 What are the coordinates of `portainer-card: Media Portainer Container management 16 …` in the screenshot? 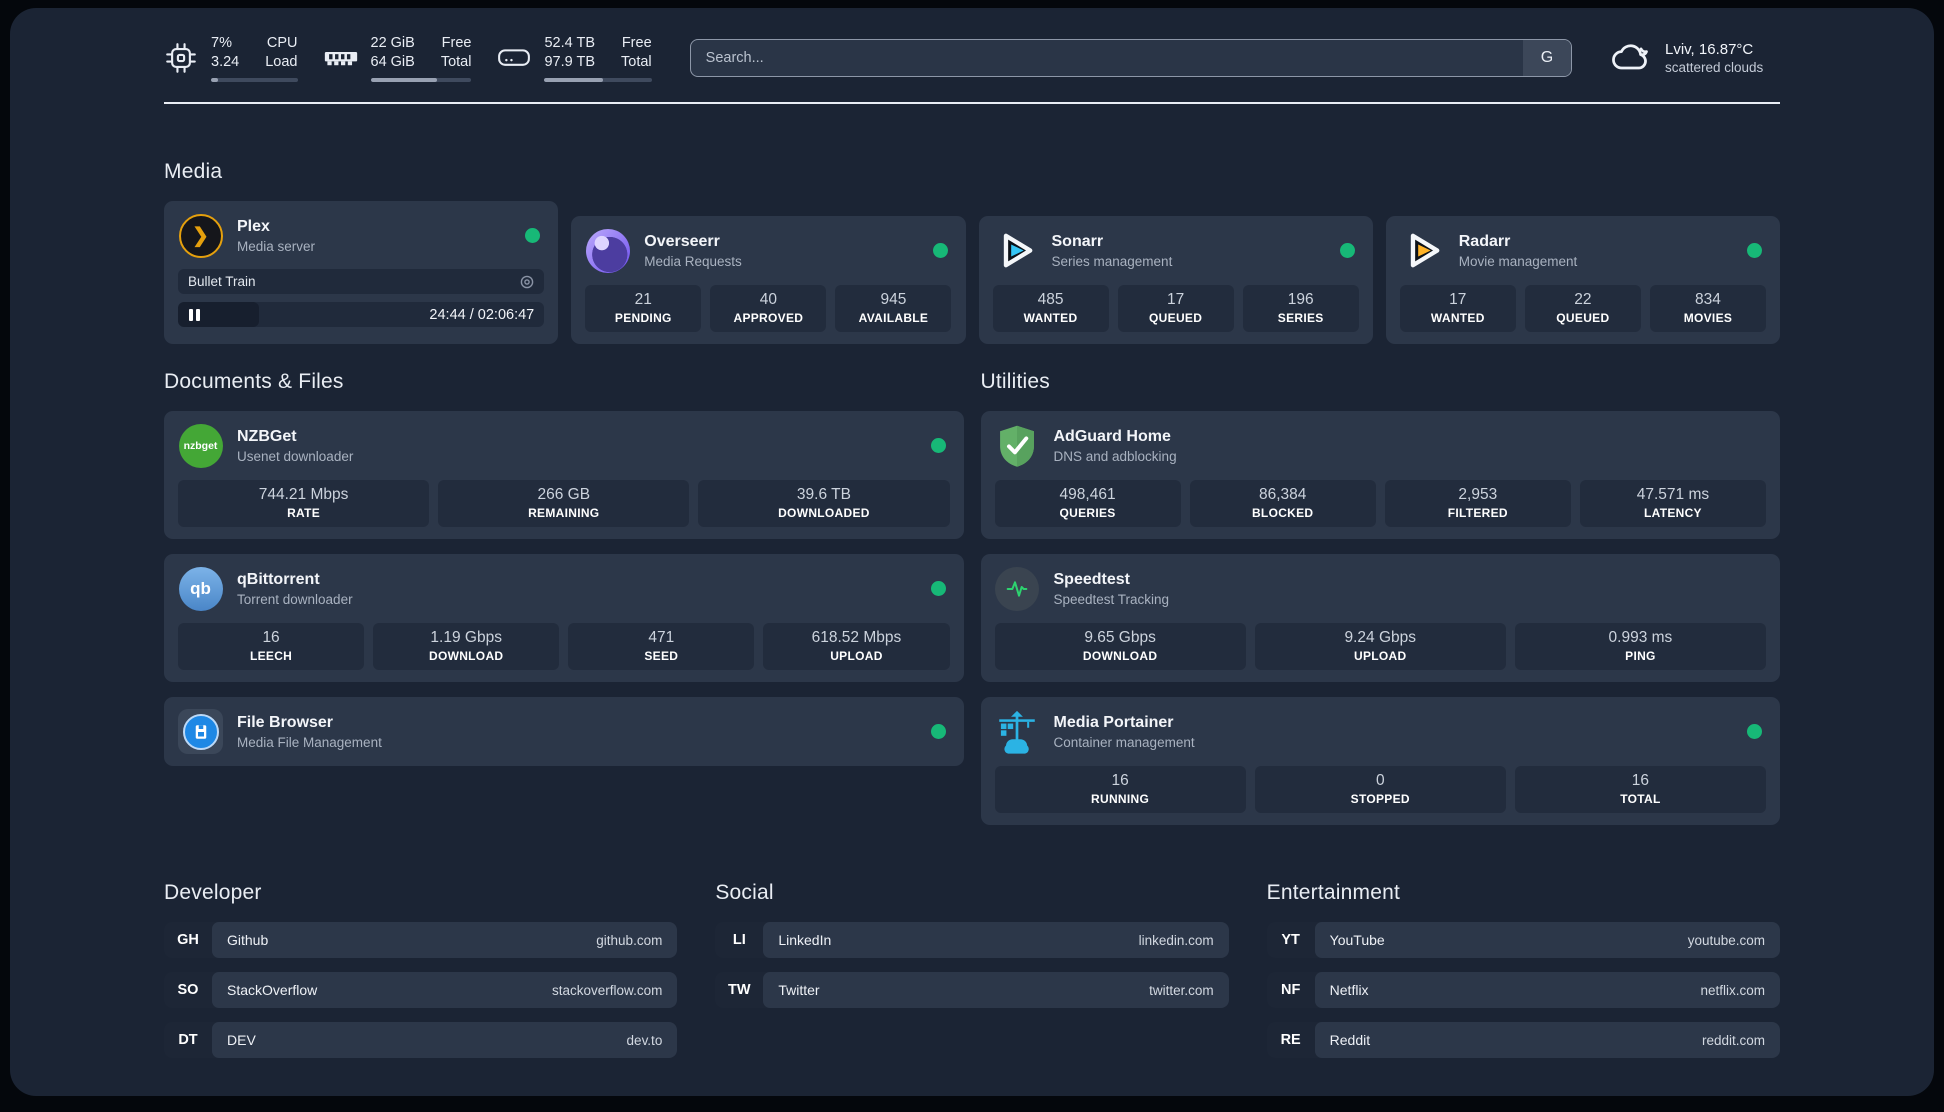 It's located at (1380, 761).